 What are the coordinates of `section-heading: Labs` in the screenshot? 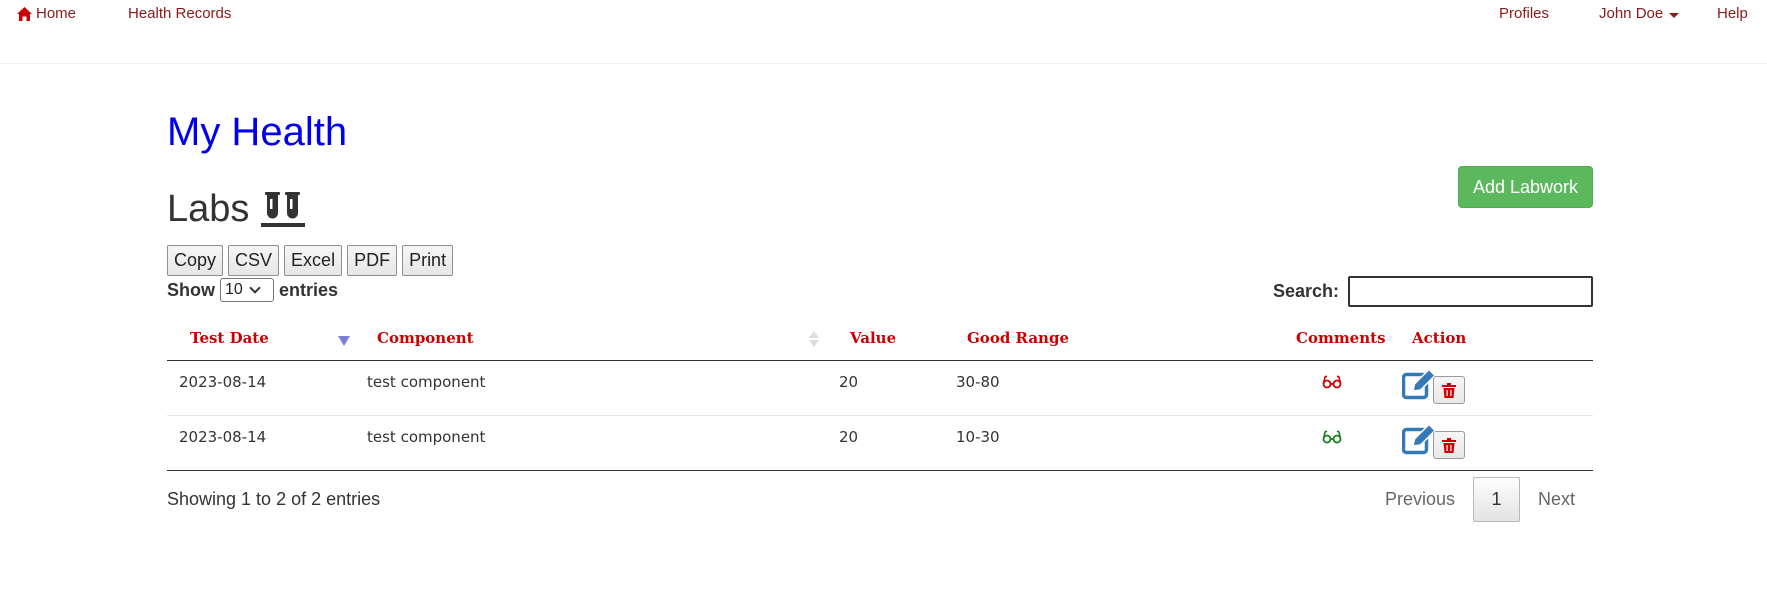 It's located at (236, 209).